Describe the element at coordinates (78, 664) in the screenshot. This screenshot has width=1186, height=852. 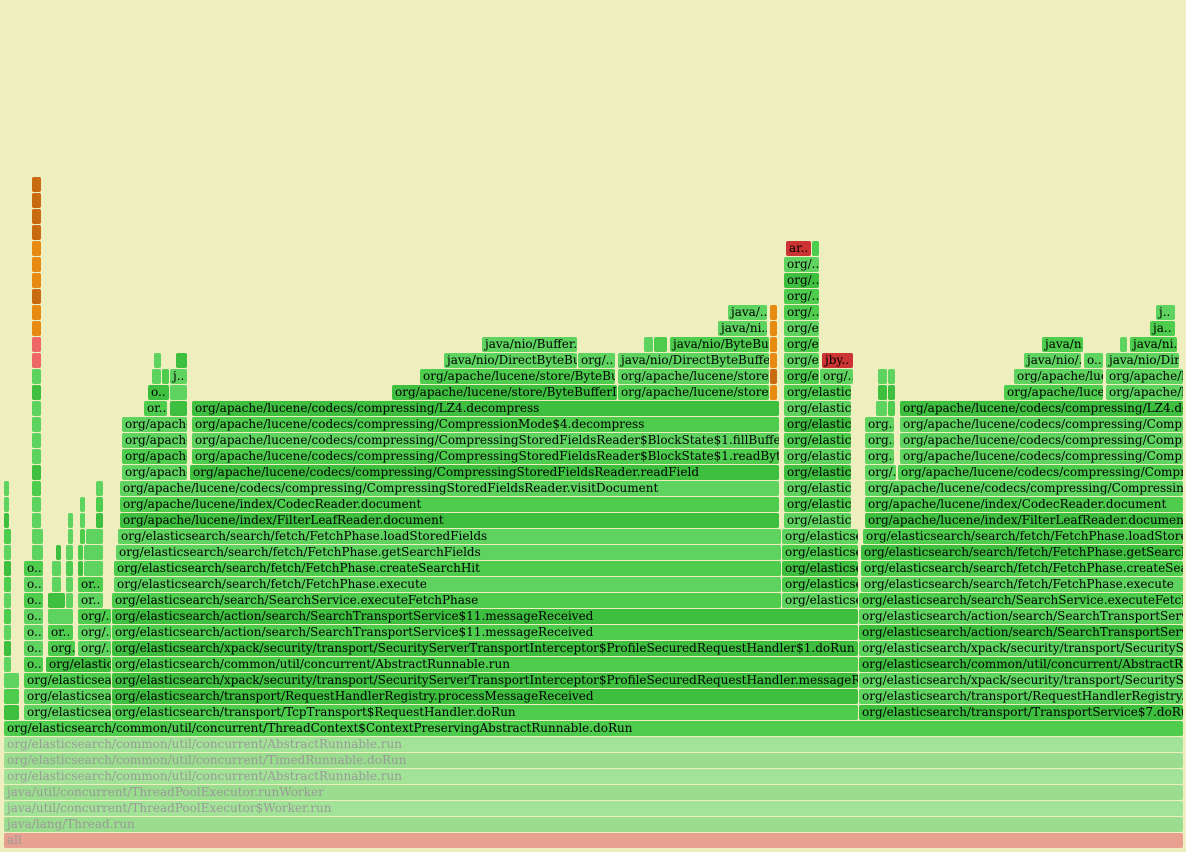
I see `flame-frame: org/elastic..` at that location.